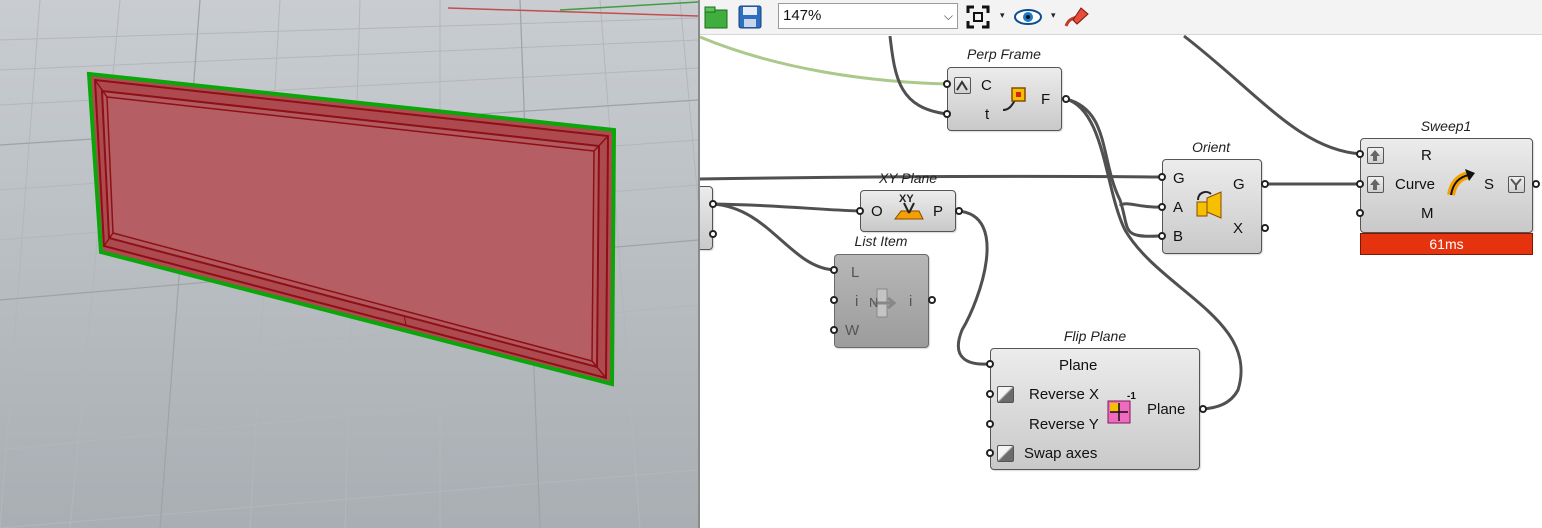 Image resolution: width=1542 pixels, height=528 pixels. What do you see at coordinates (1427, 213) in the screenshot?
I see `input-label-m: M` at bounding box center [1427, 213].